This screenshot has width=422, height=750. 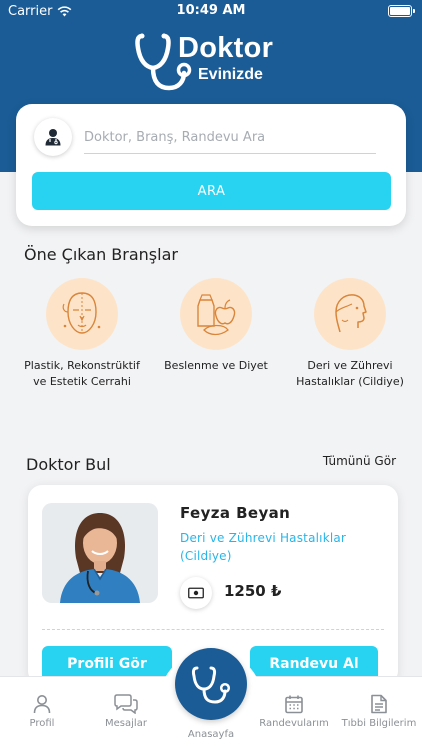 What do you see at coordinates (294, 723) in the screenshot?
I see `tab-appointments-label: Randevularım` at bounding box center [294, 723].